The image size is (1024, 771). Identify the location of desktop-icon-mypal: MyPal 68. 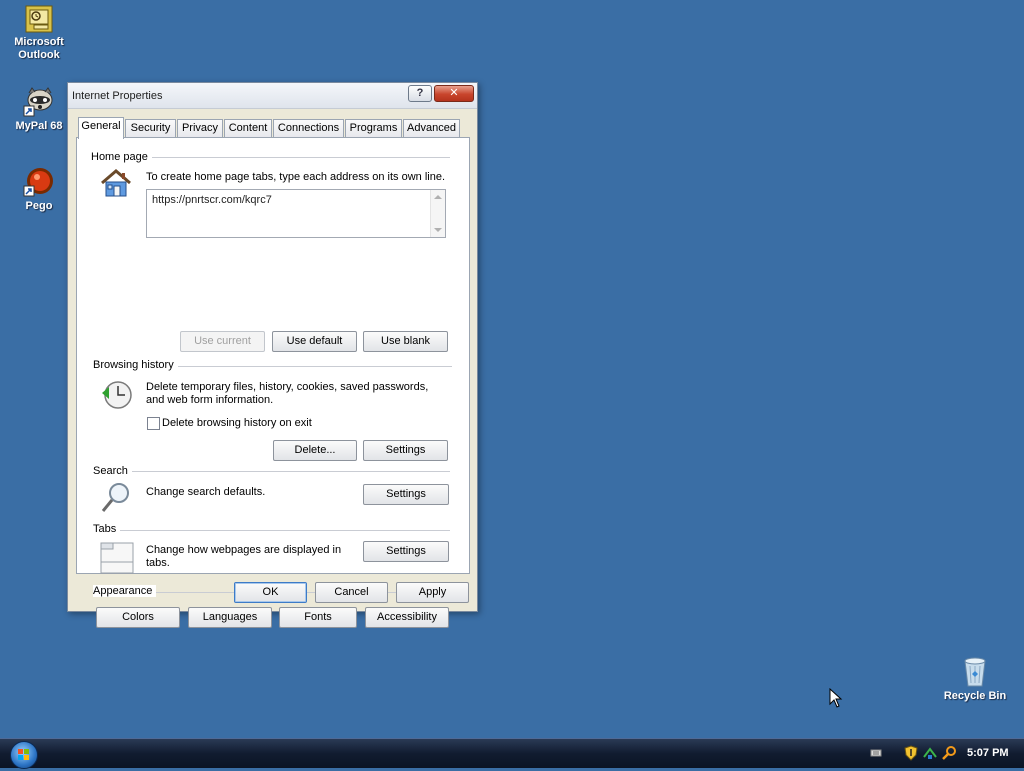
(39, 109).